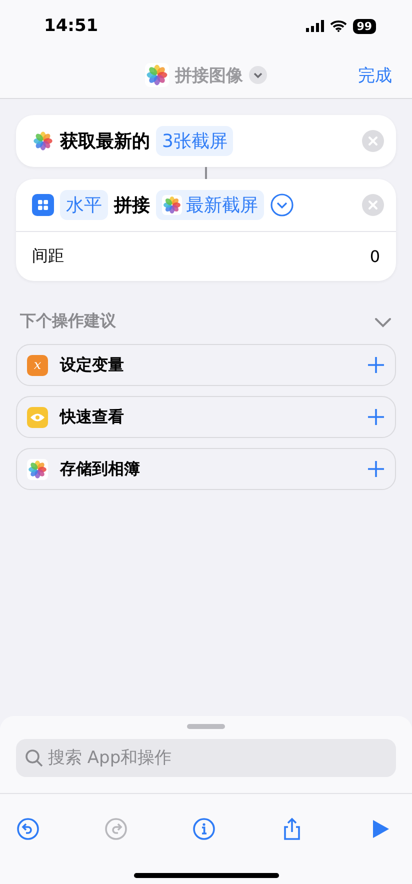 The width and height of the screenshot is (412, 884). What do you see at coordinates (375, 256) in the screenshot?
I see `option-value: 0` at bounding box center [375, 256].